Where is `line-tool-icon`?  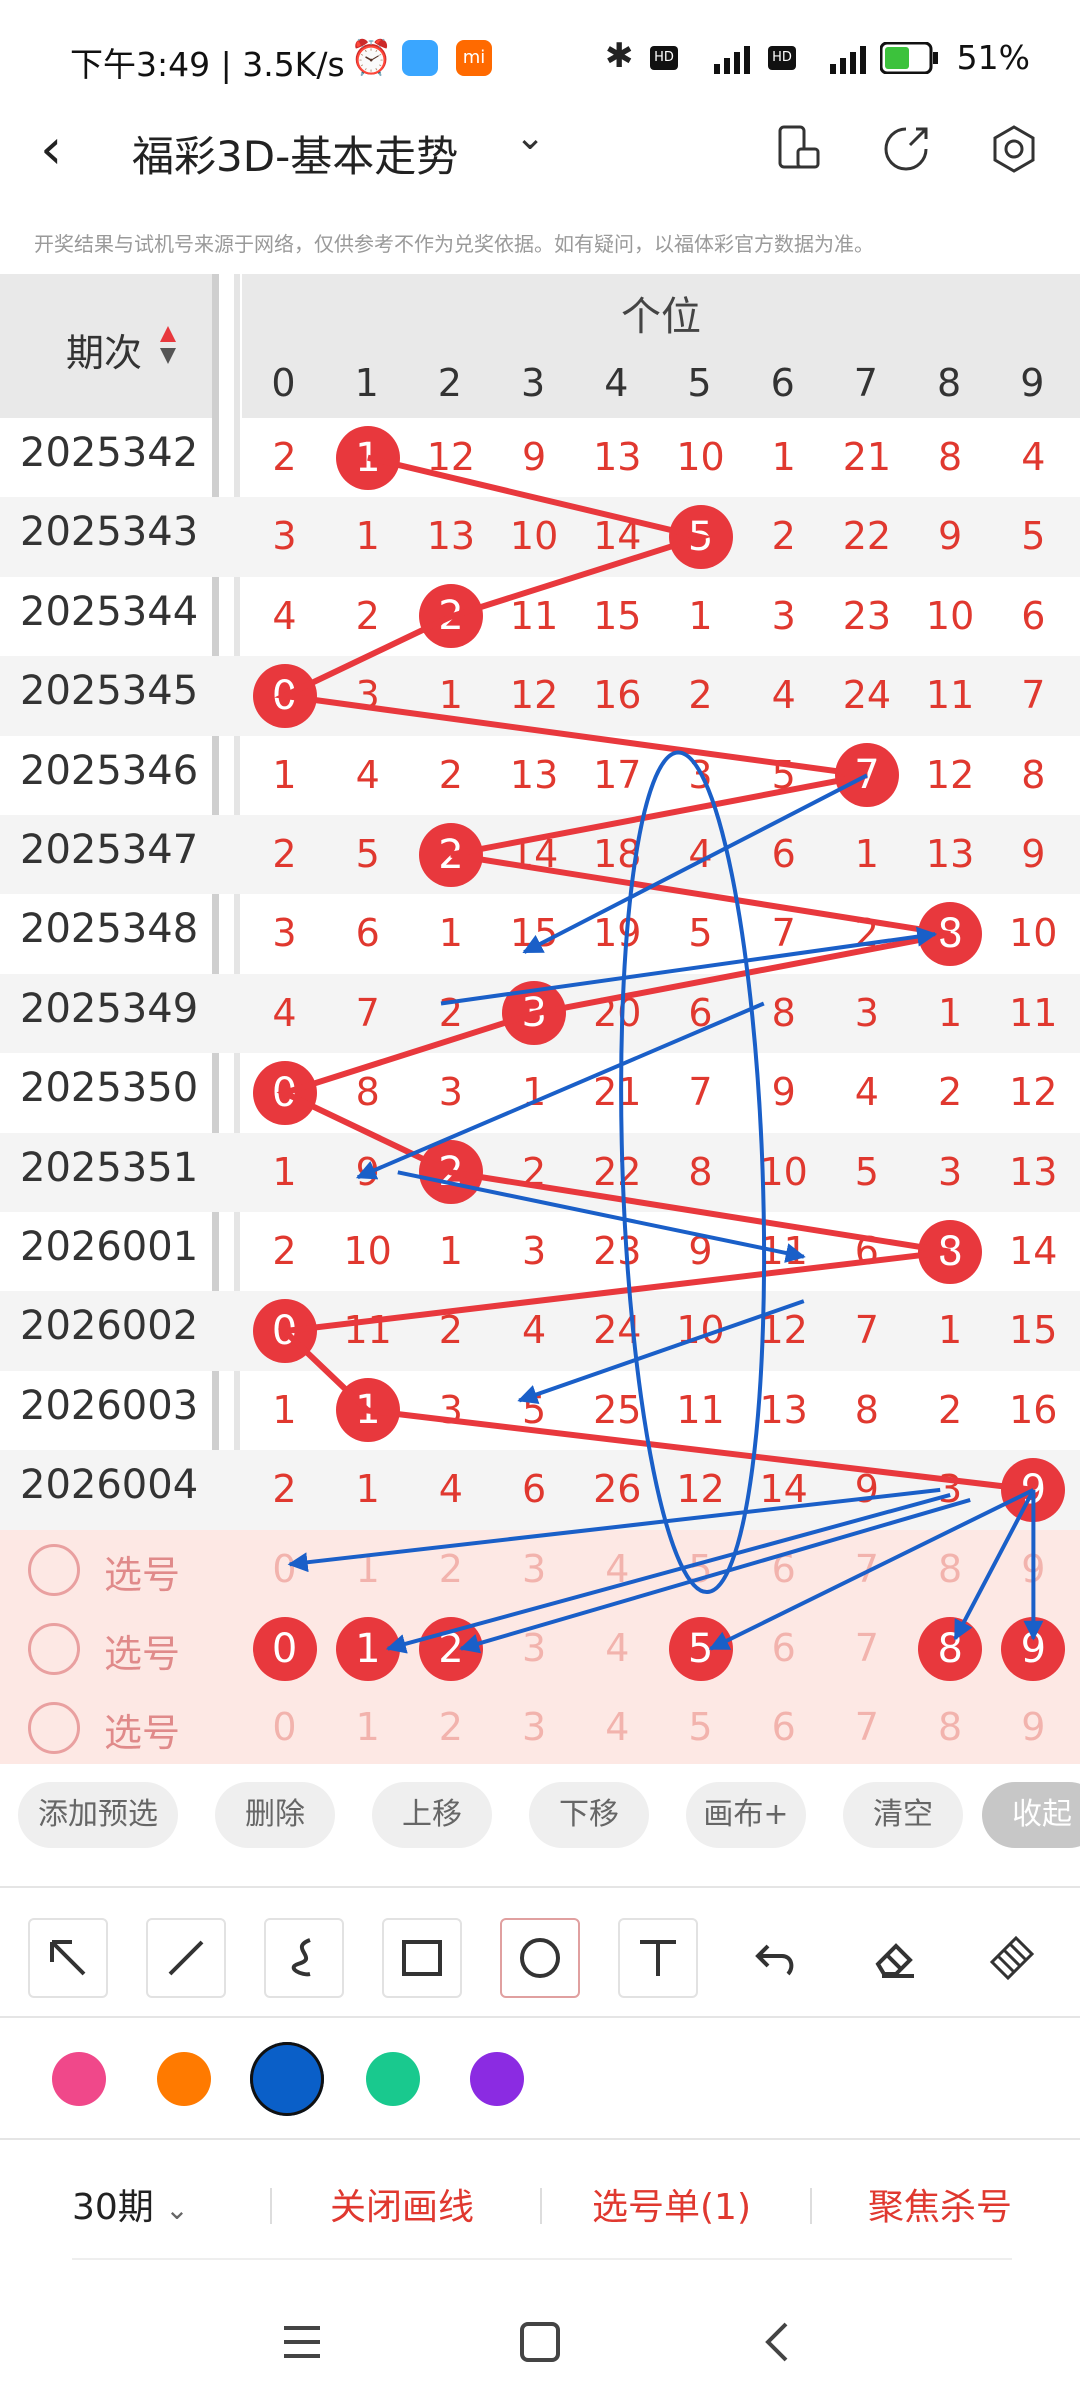 line-tool-icon is located at coordinates (186, 1958).